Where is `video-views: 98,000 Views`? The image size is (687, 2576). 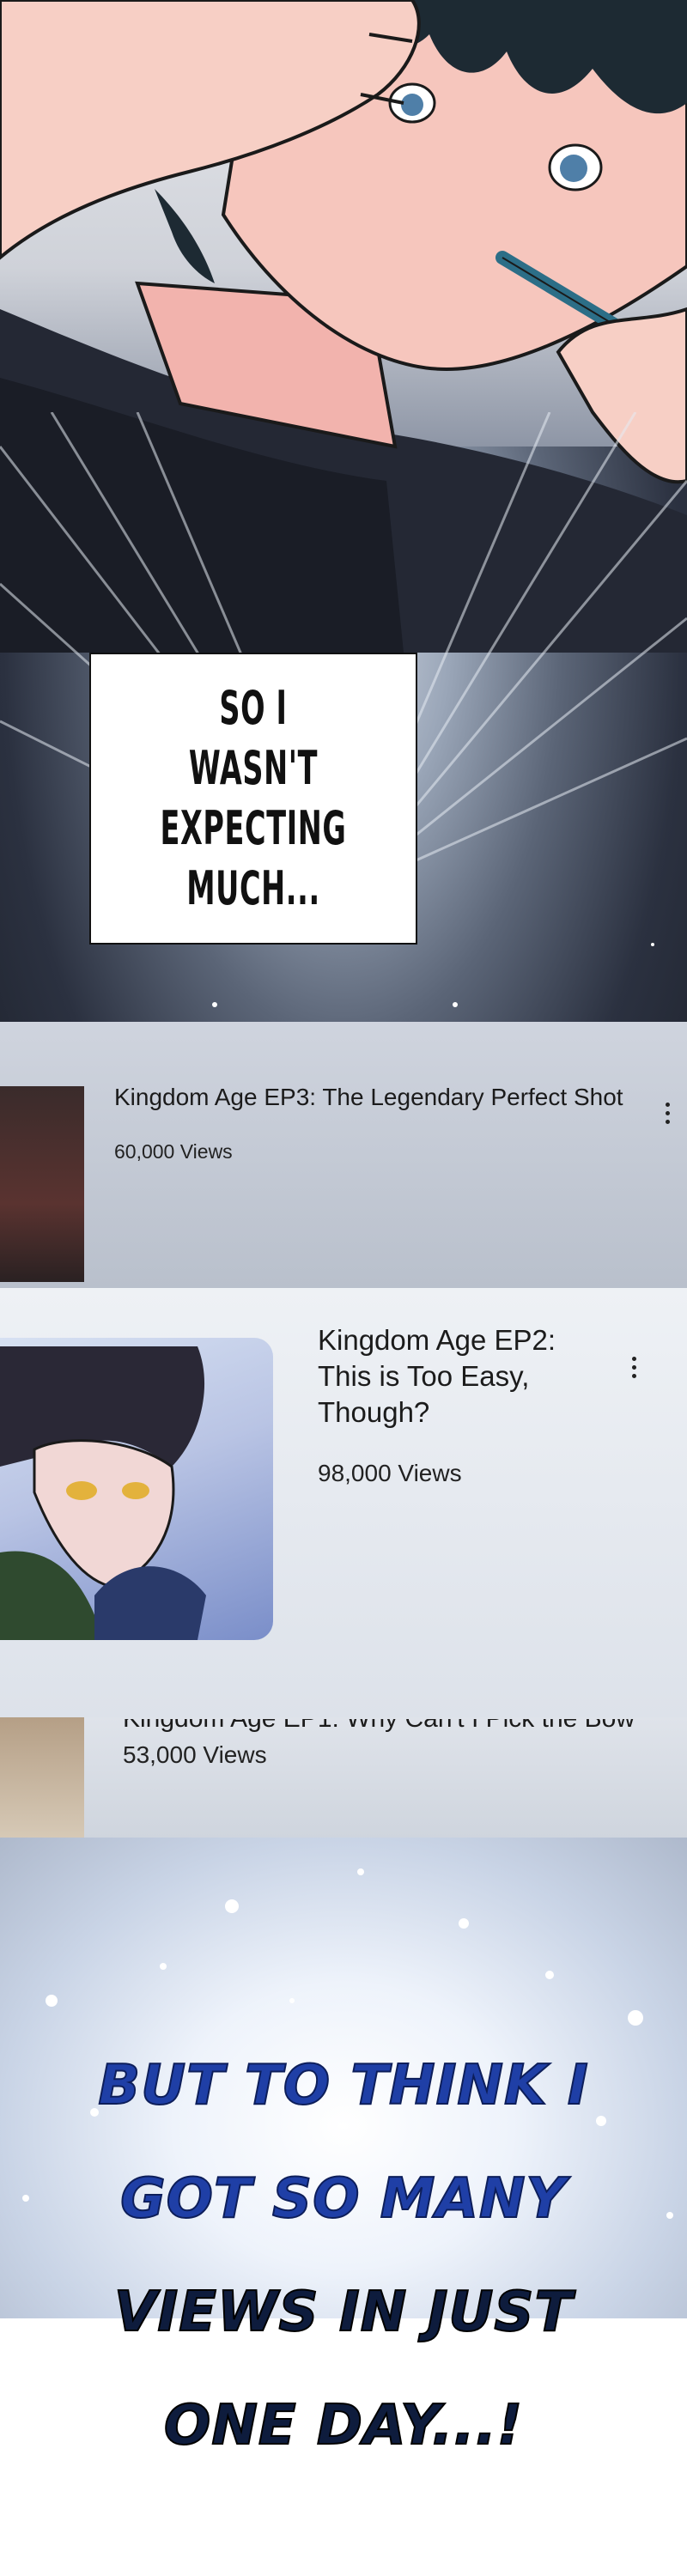 video-views: 98,000 Views is located at coordinates (390, 1473).